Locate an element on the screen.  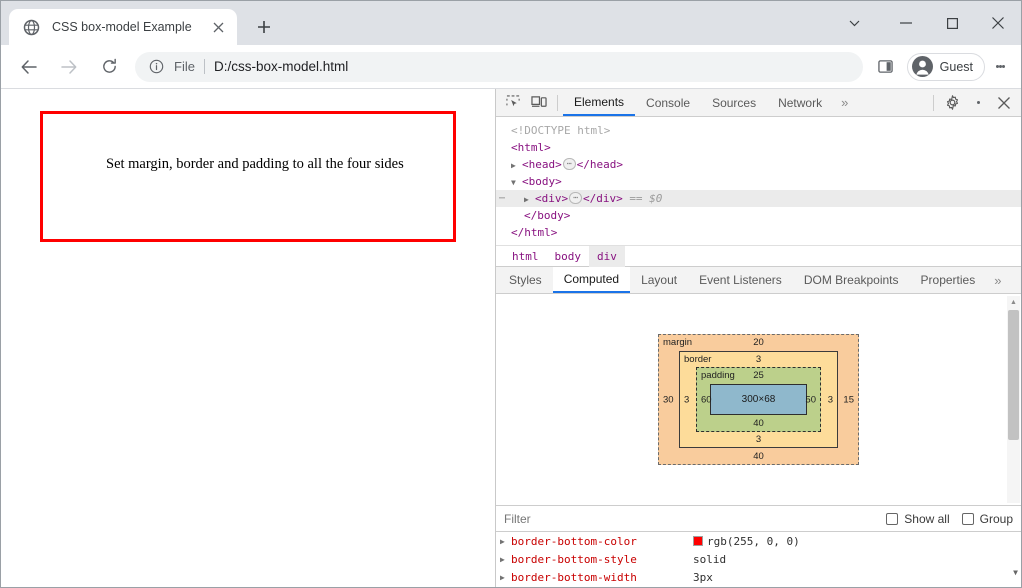
tab-console: Console is located at coordinates (668, 102).